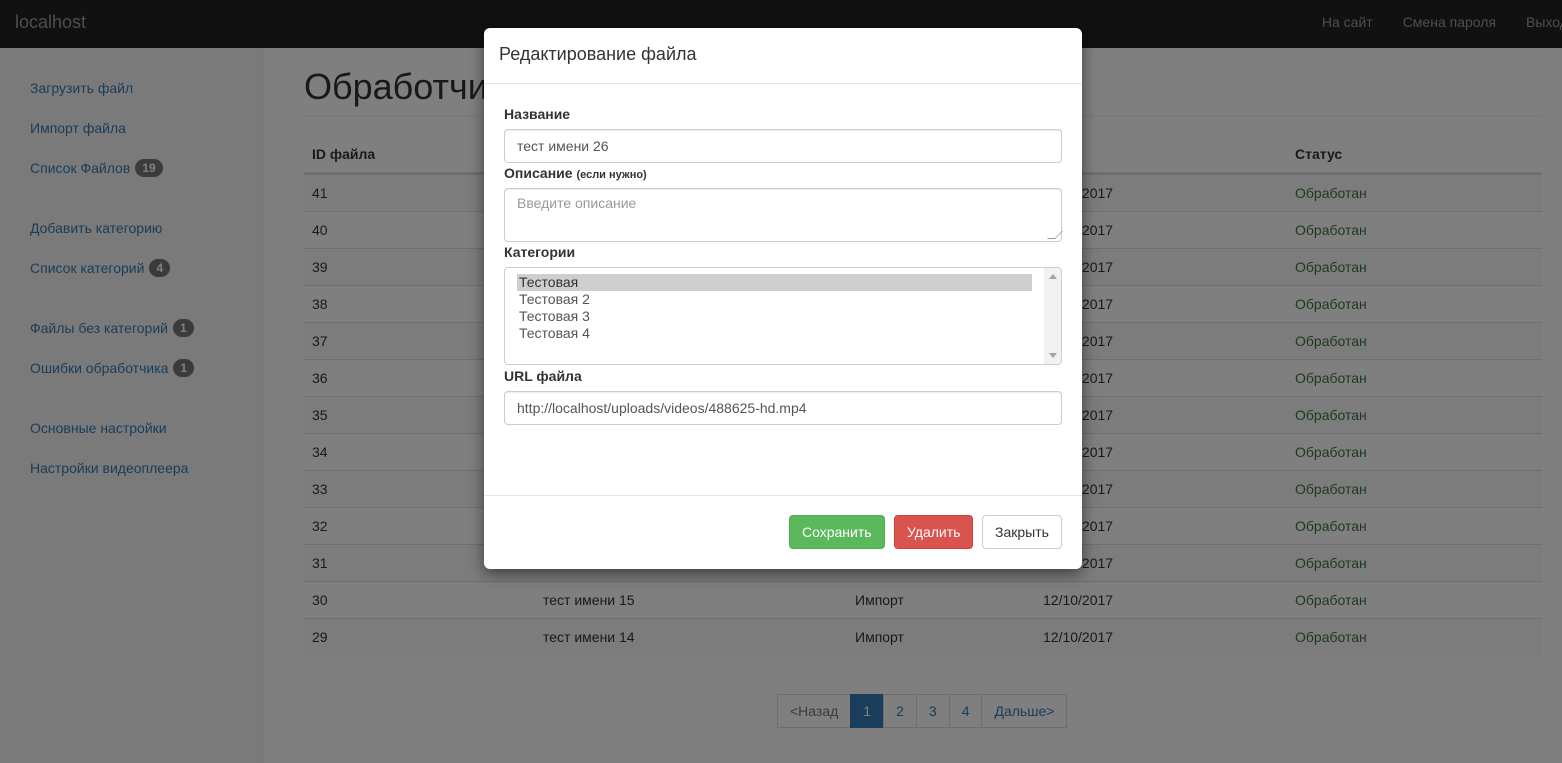  Describe the element at coordinates (1022, 532) in the screenshot. I see `close-button: Закрыть` at that location.